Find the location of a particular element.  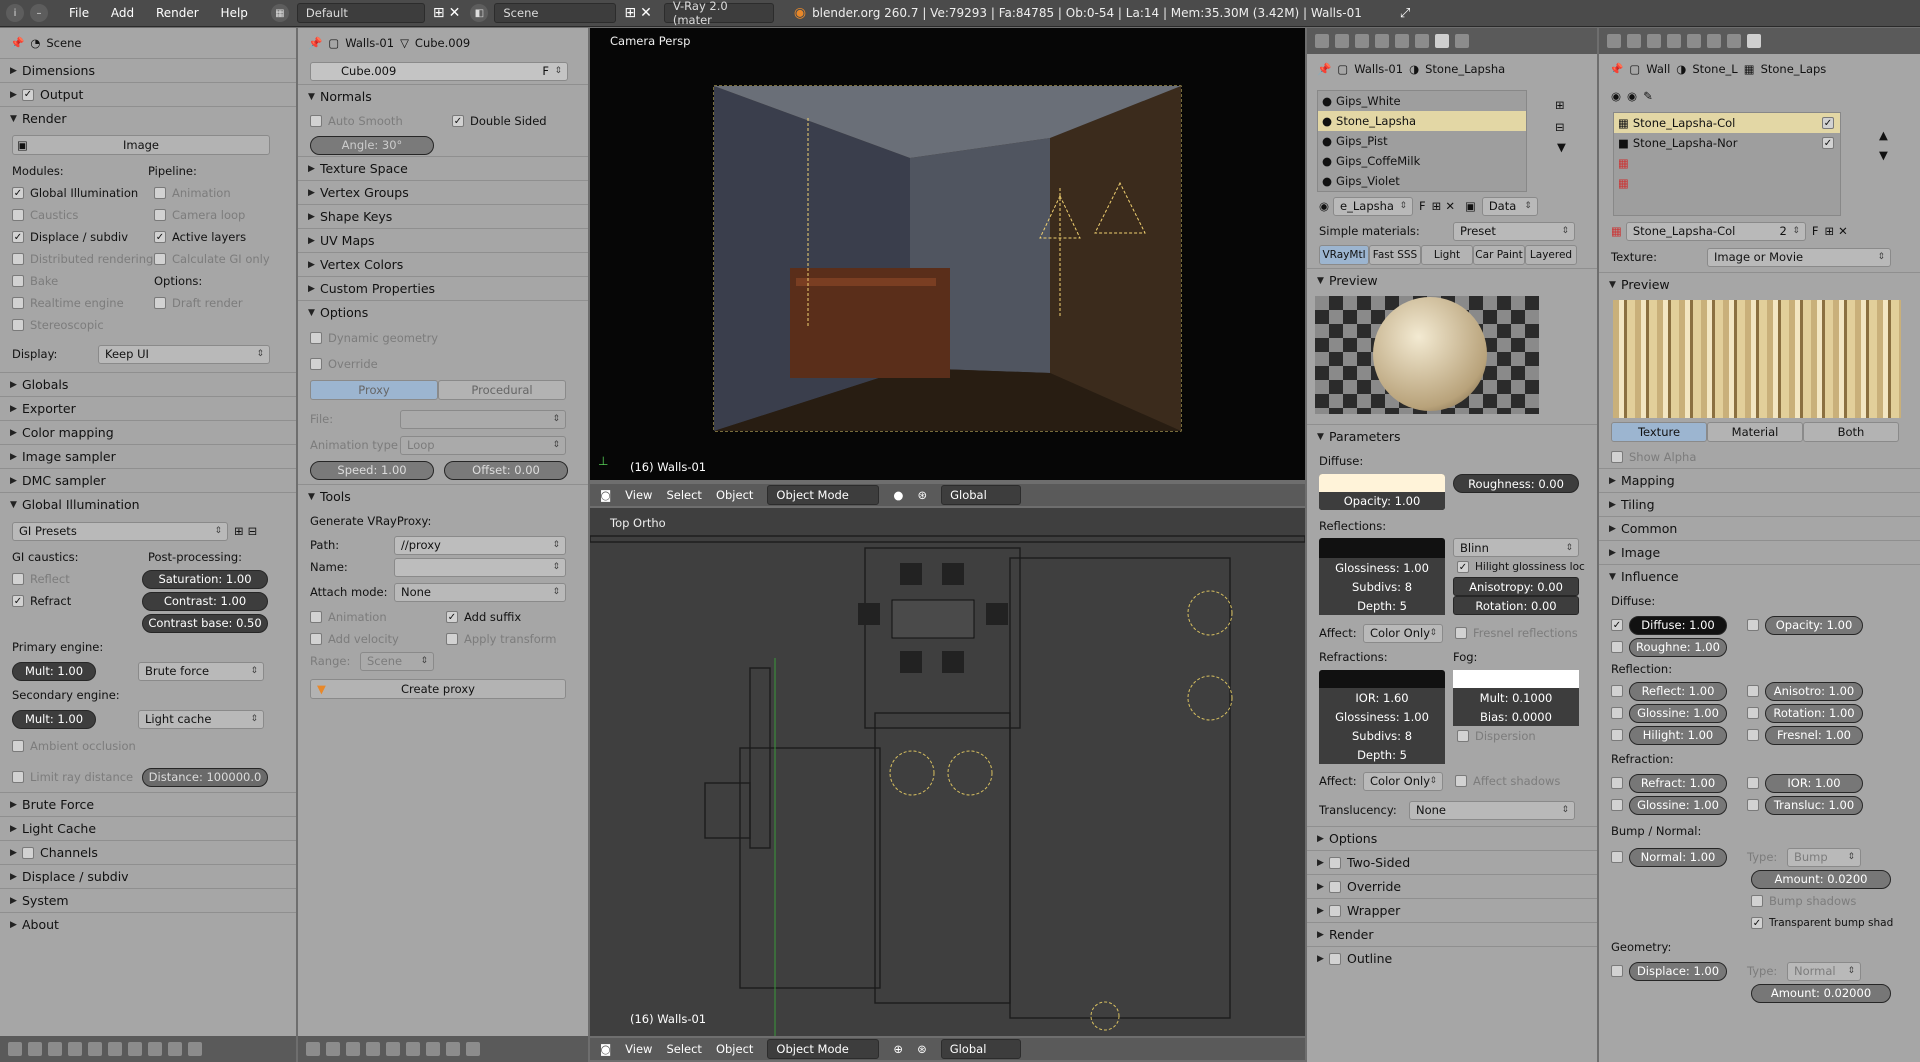

fog-color-swatch is located at coordinates (1516, 679).